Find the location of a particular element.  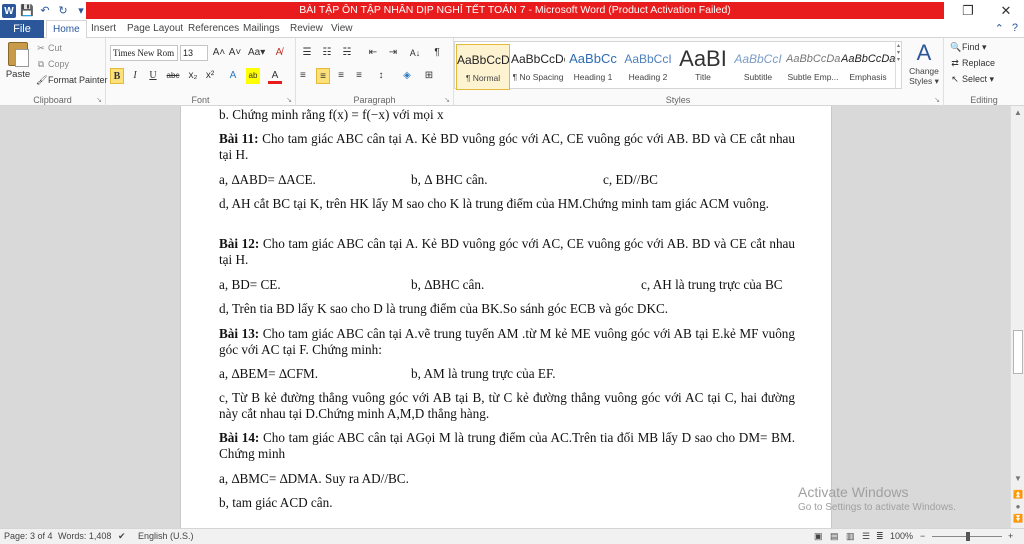

style-heading-1: AaBbCc Heading 1 is located at coordinates (593, 67).